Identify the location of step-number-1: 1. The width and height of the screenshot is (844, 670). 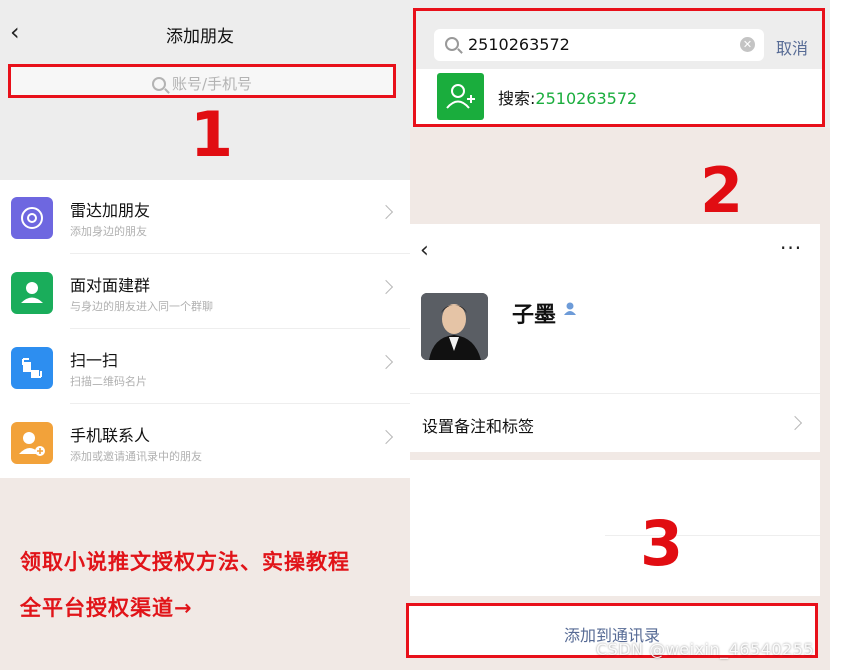
(212, 134).